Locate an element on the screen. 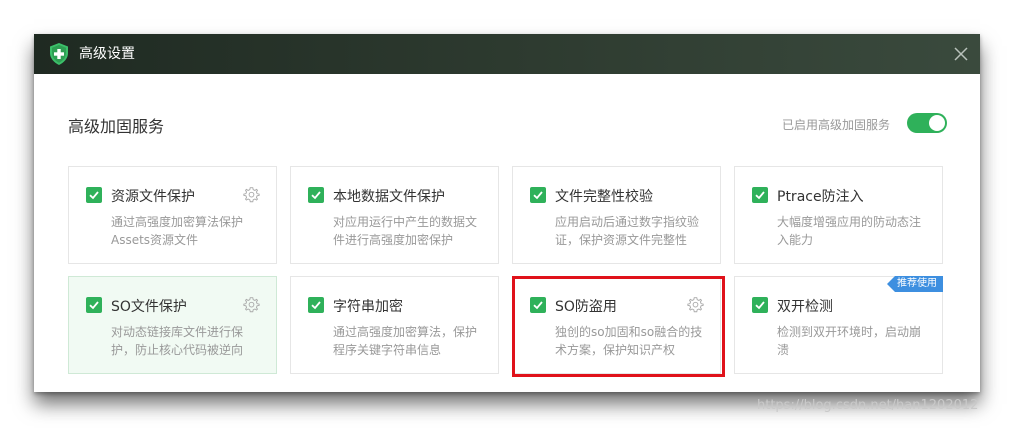 The width and height of the screenshot is (1015, 428). watermark: https://blog.csdn.net/han1202012 is located at coordinates (868, 405).